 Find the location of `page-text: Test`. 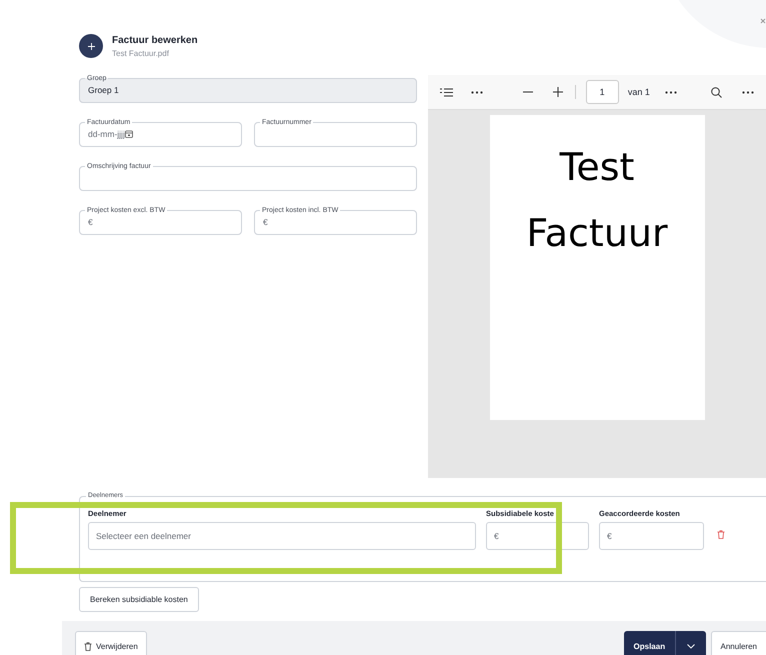

page-text: Test is located at coordinates (597, 167).